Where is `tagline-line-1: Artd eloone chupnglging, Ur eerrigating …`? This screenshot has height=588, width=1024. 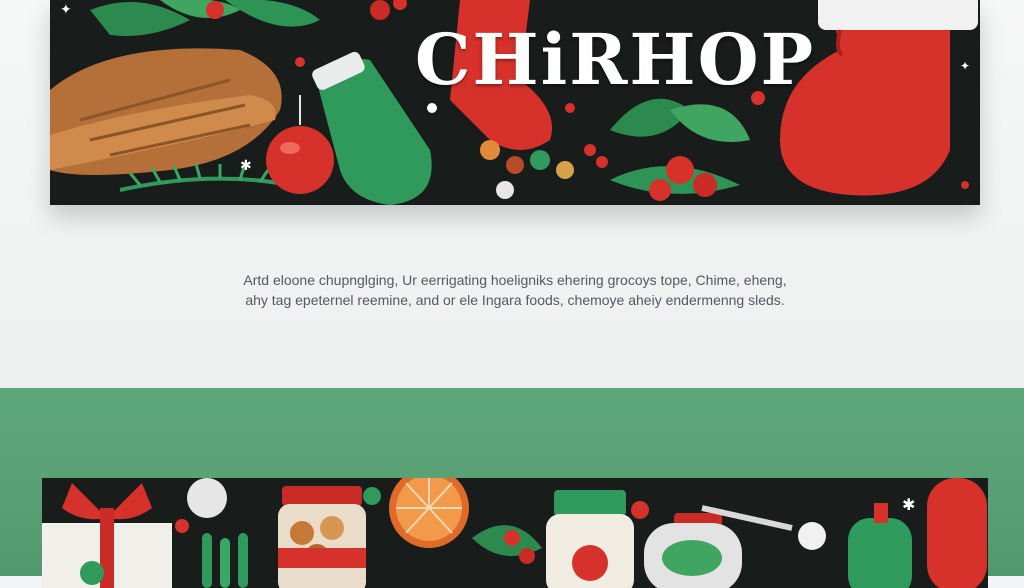 tagline-line-1: Artd eloone chupnglging, Ur eerrigating … is located at coordinates (515, 280).